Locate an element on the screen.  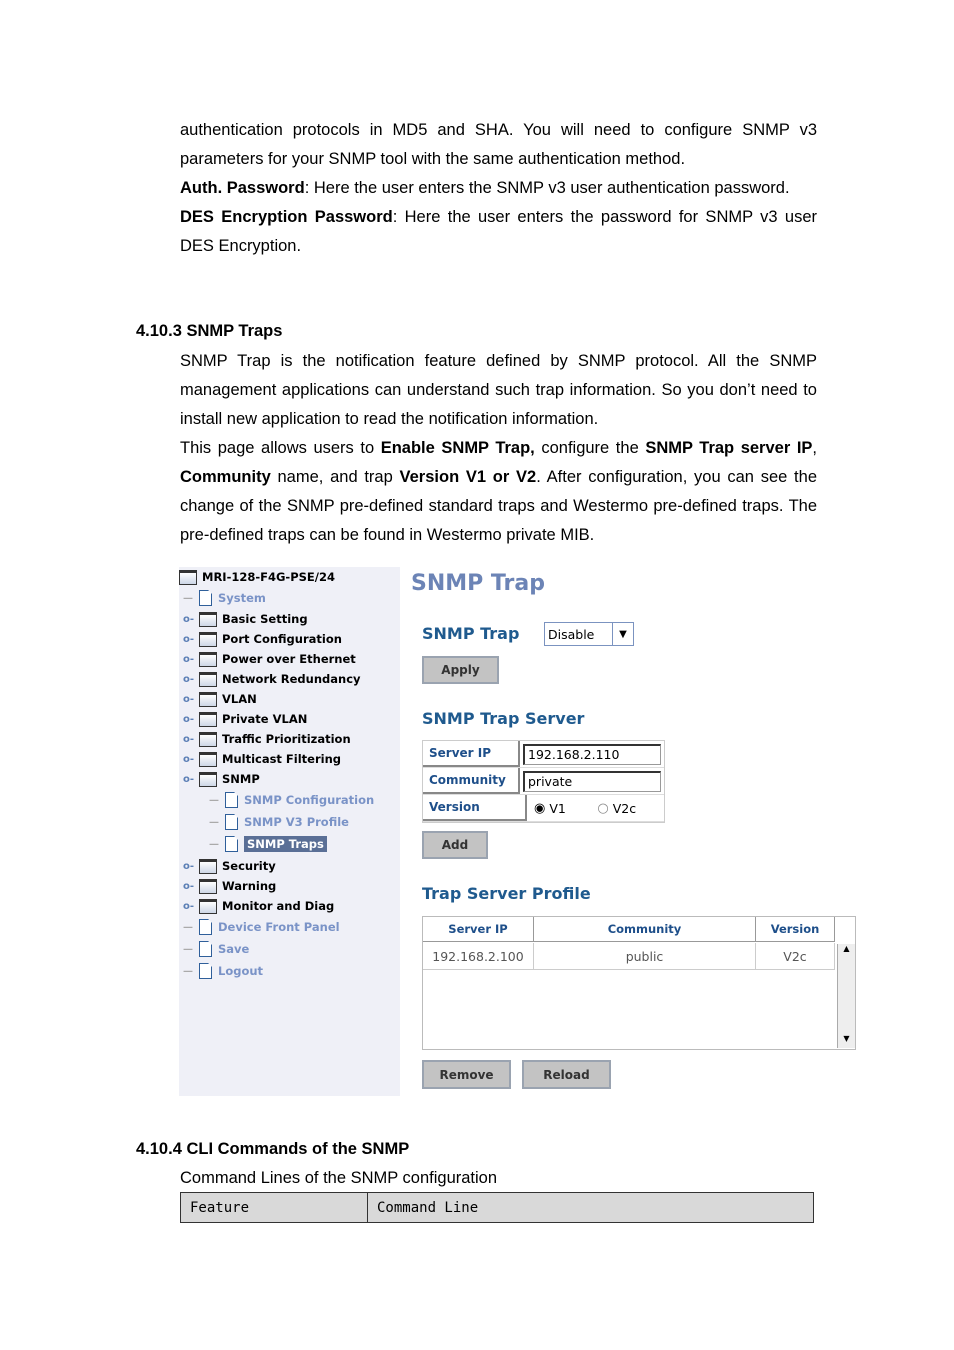
tree-item-port-configuration: o- Port Configuration is located at coordinates (262, 639).